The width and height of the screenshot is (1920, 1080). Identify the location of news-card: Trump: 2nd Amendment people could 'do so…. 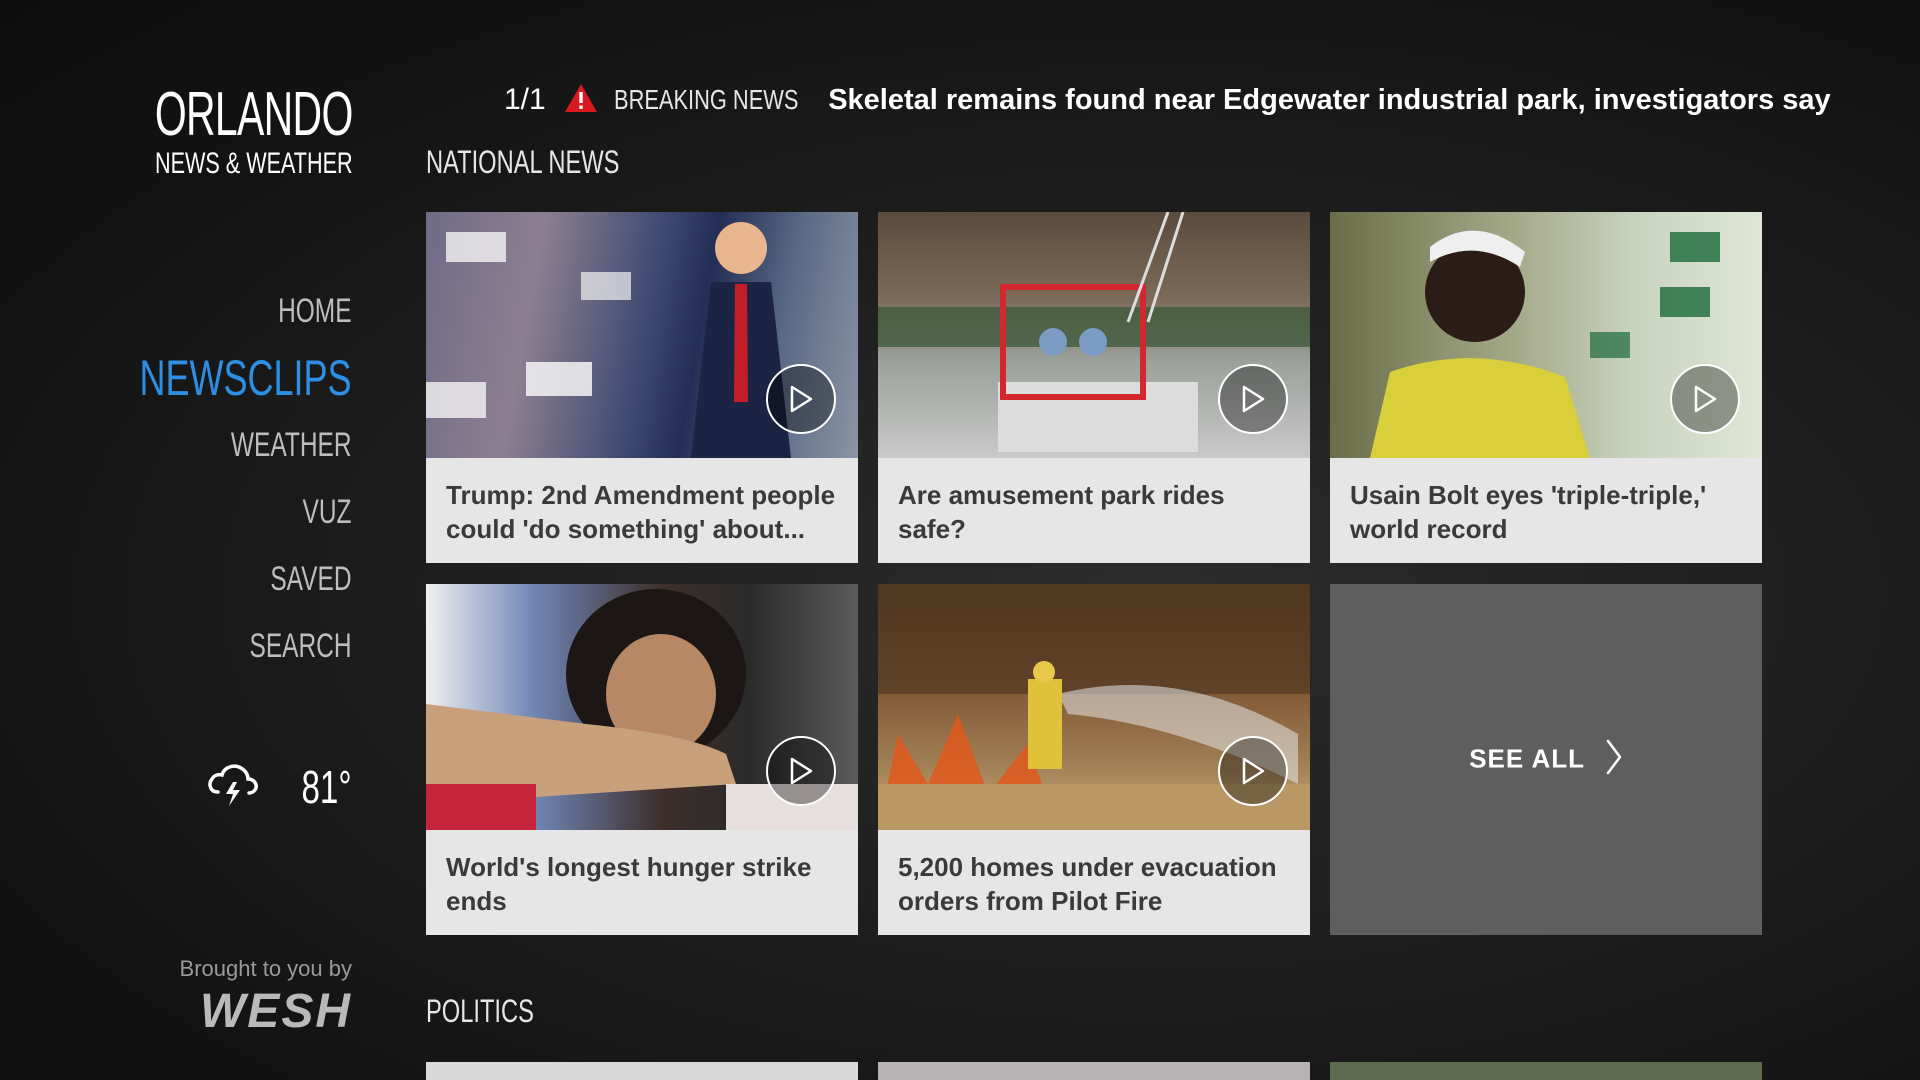
(642, 387).